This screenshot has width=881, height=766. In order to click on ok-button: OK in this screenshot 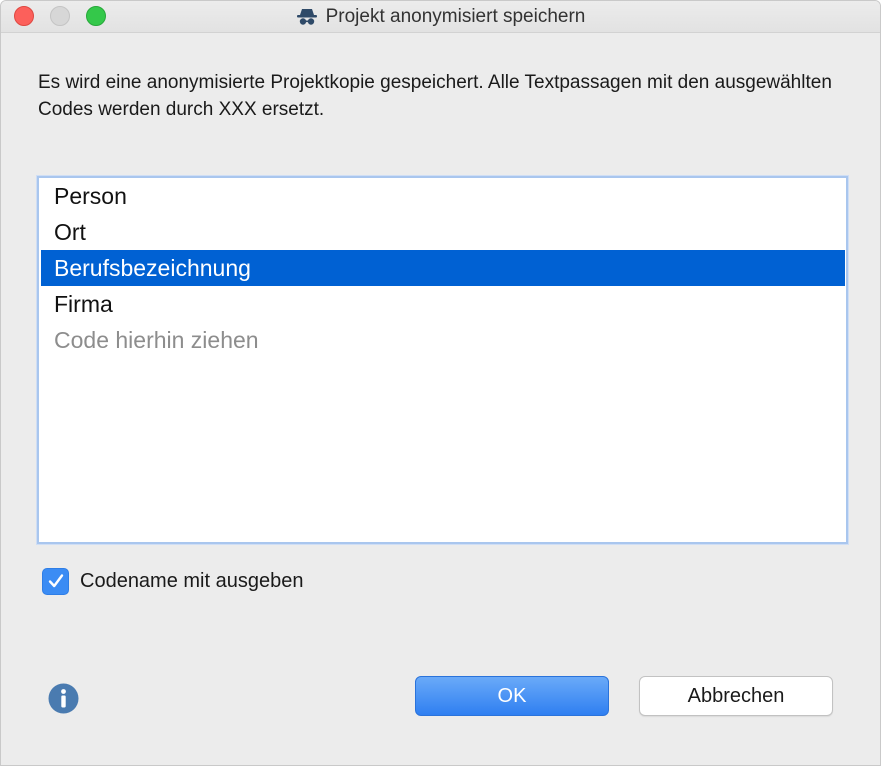, I will do `click(512, 696)`.